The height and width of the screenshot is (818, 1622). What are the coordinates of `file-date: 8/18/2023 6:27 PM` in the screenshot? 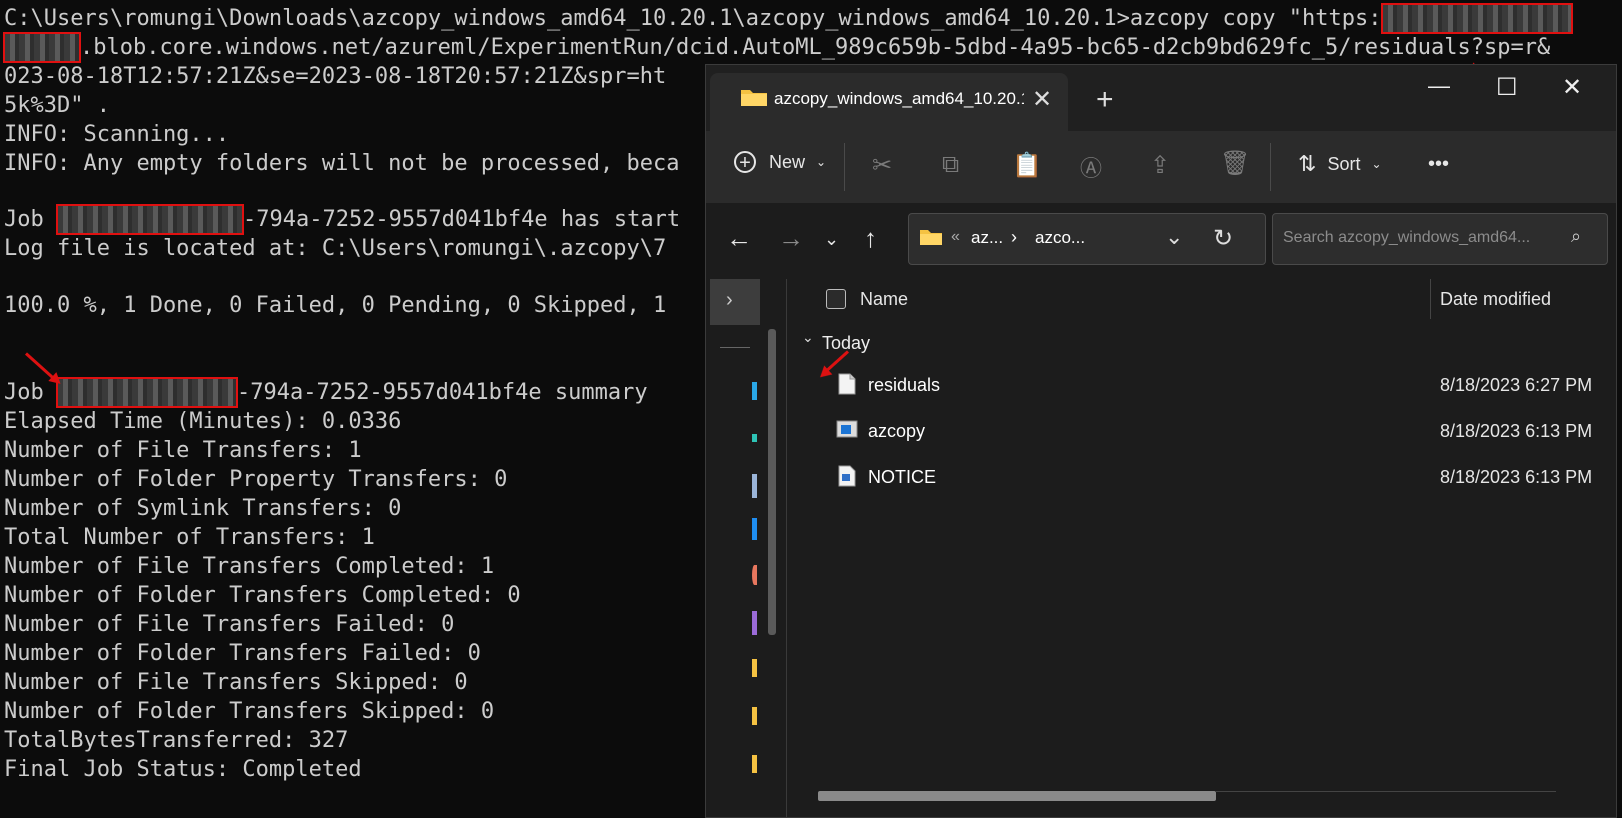 It's located at (1516, 385).